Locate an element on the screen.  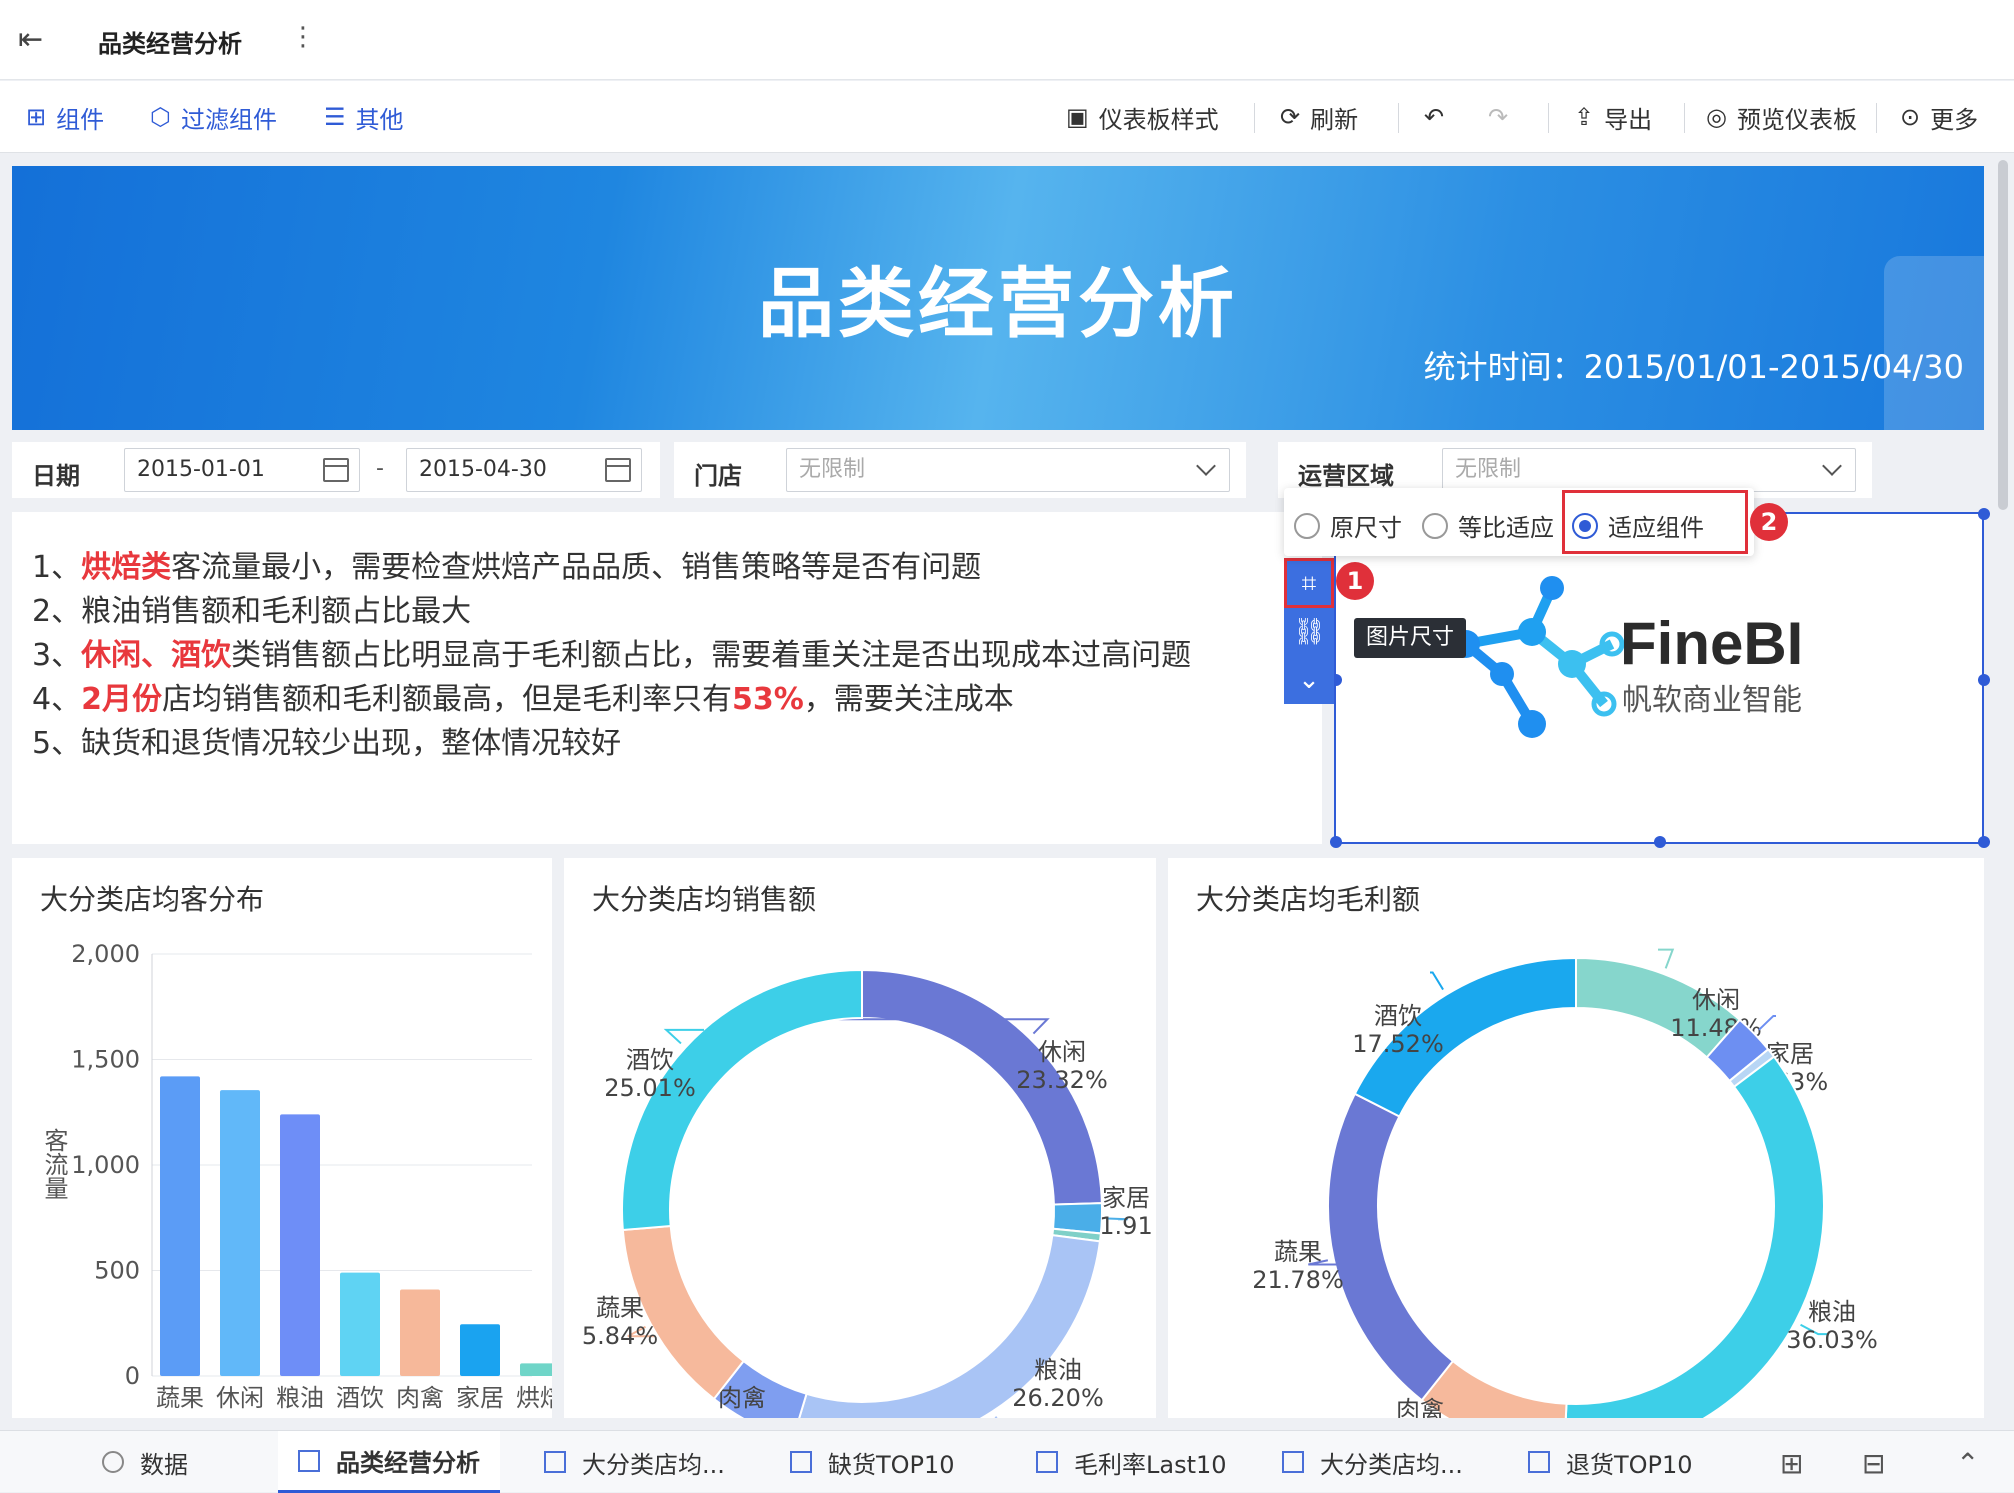
store-filter: 门店 无限制 is located at coordinates (960, 470).